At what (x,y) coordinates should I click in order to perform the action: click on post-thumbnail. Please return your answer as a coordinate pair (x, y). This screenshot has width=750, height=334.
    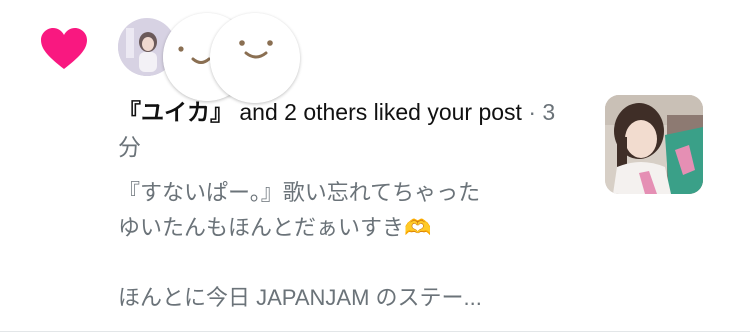
    Looking at the image, I should click on (654, 144).